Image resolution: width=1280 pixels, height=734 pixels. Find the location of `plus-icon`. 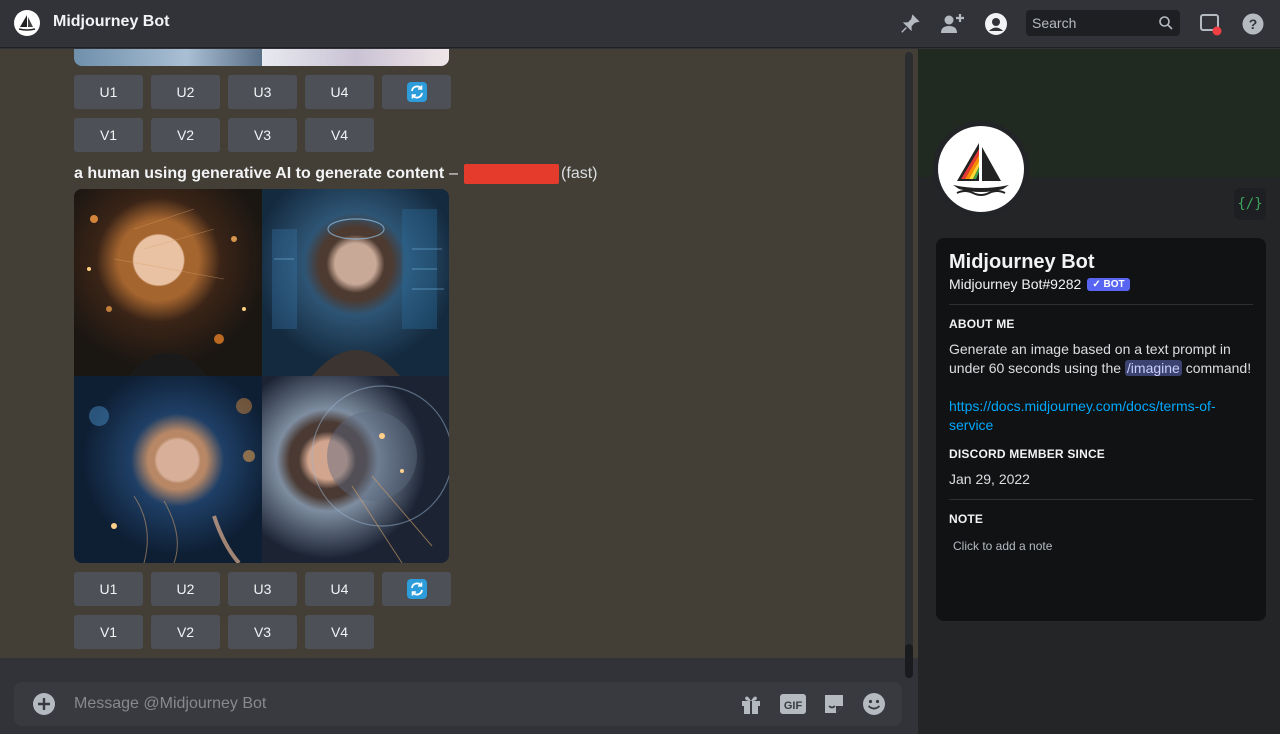

plus-icon is located at coordinates (44, 704).